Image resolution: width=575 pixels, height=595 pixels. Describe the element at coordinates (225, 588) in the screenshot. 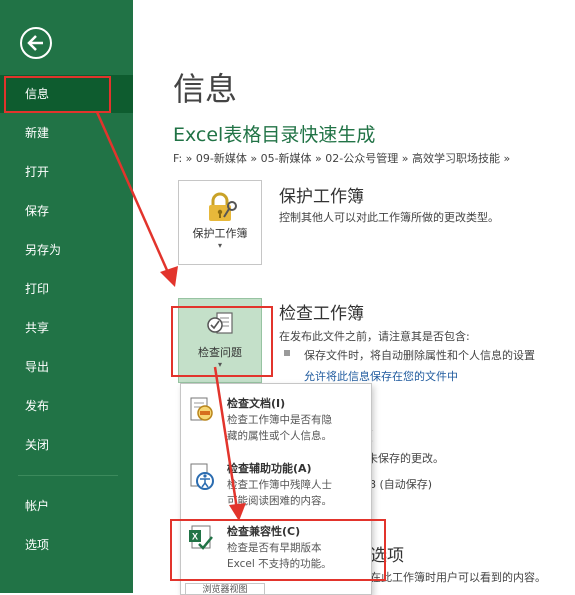

I see `browser-view-button-fragment: 浏览器视图` at that location.